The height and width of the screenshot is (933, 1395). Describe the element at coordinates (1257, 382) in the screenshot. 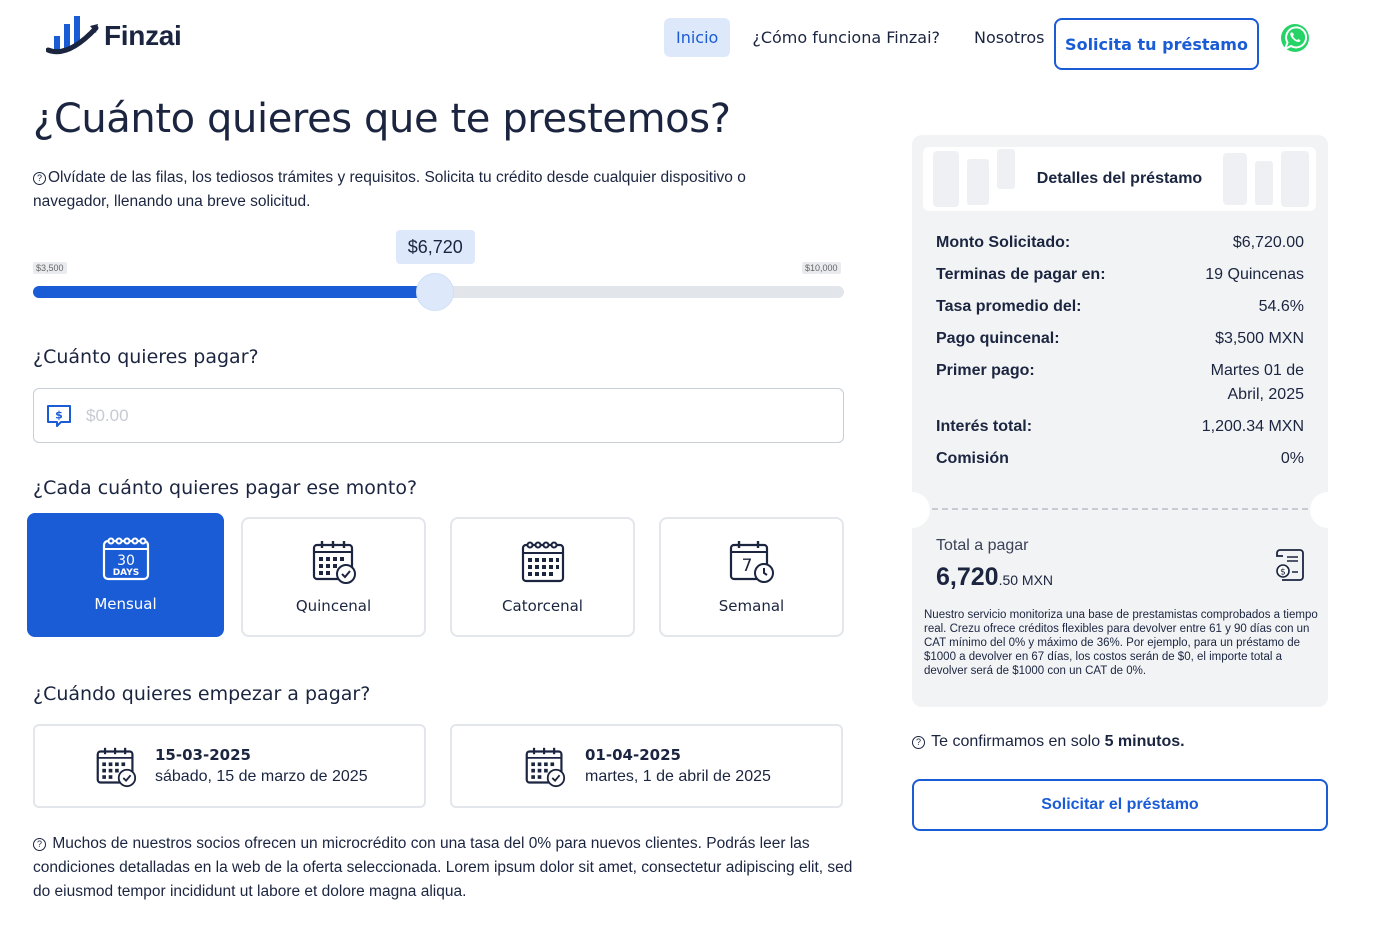

I see `detail-value: Martes 01 de Abril, 2025` at that location.